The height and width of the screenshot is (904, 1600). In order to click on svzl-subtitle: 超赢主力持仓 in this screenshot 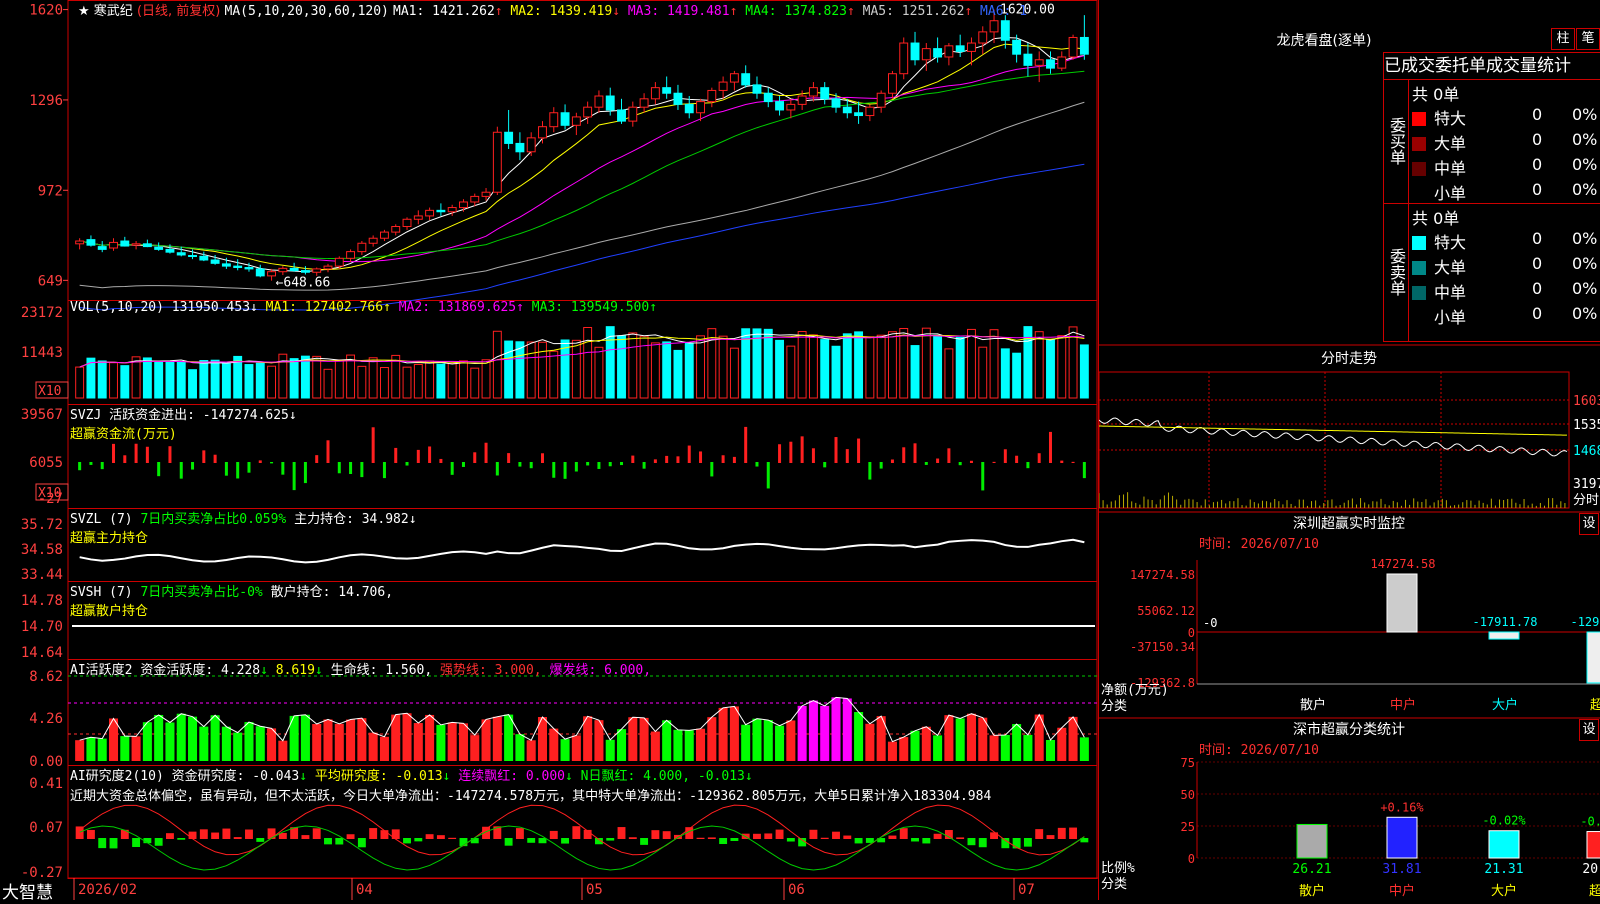, I will do `click(109, 538)`.